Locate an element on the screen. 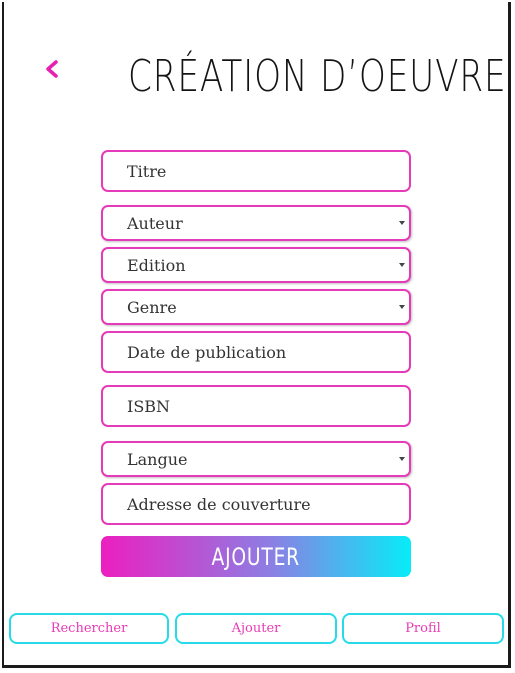 The width and height of the screenshot is (515, 673). author-select-label: Auteur is located at coordinates (155, 223).